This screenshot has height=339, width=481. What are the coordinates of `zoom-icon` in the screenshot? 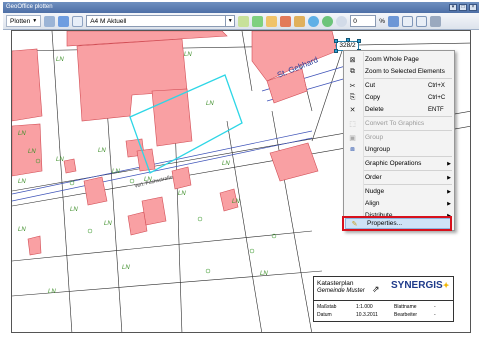 It's located at (342, 21).